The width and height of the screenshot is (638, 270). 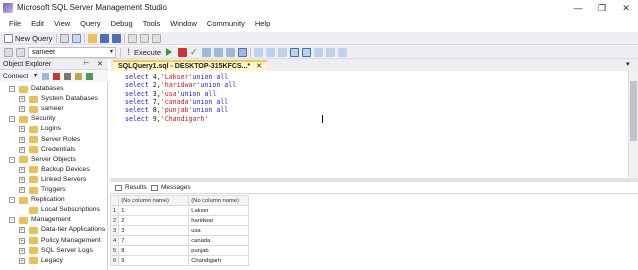 I want to click on menu-edit: Edit, so click(x=37, y=24).